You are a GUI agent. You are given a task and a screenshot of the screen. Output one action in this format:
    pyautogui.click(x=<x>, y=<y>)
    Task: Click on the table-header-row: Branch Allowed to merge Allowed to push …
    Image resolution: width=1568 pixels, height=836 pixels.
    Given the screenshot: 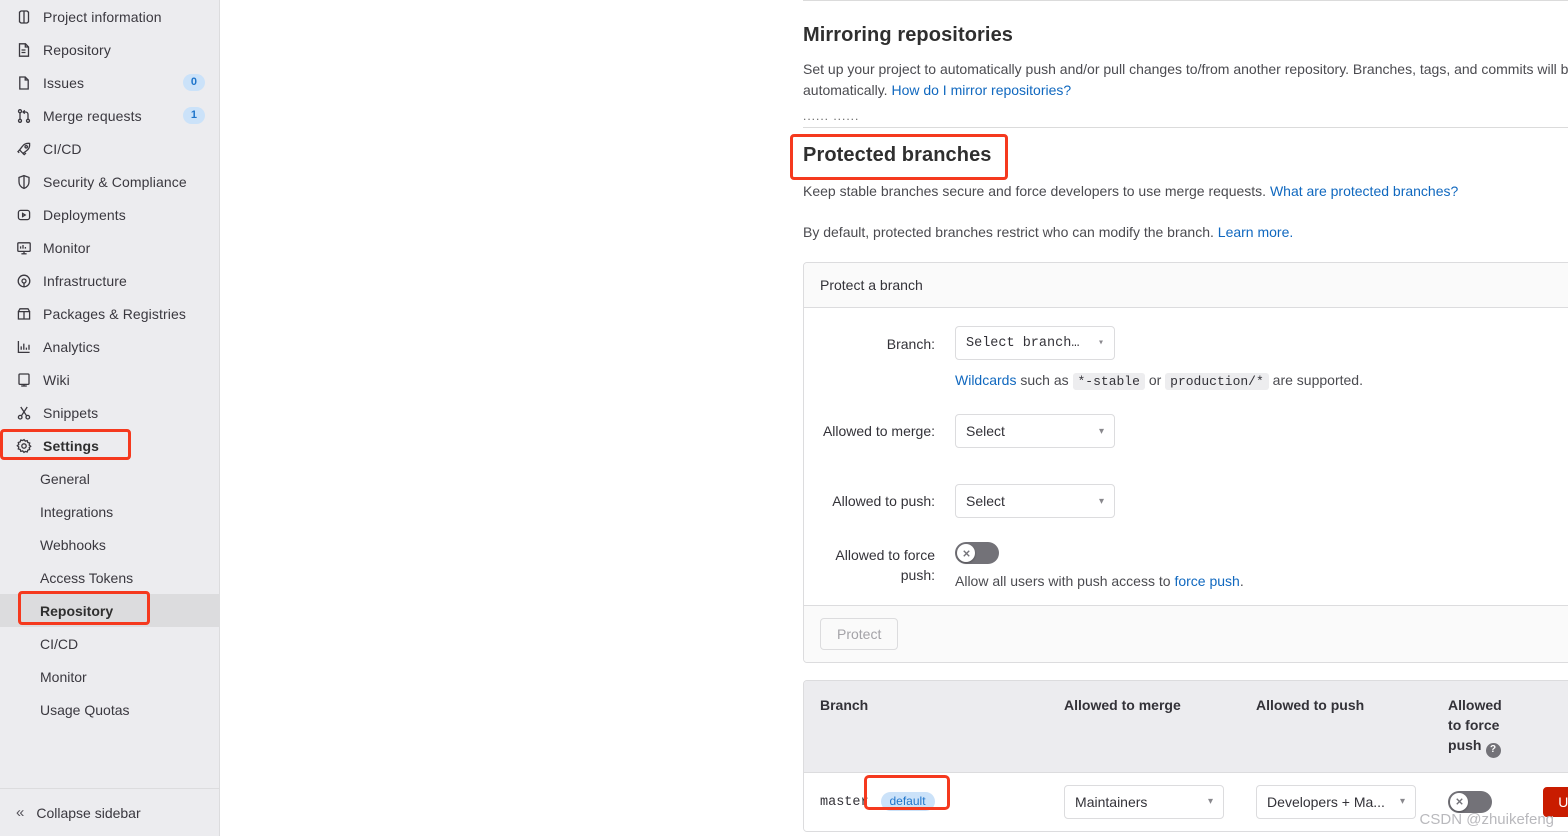 What is the action you would take?
    pyautogui.click(x=1186, y=726)
    